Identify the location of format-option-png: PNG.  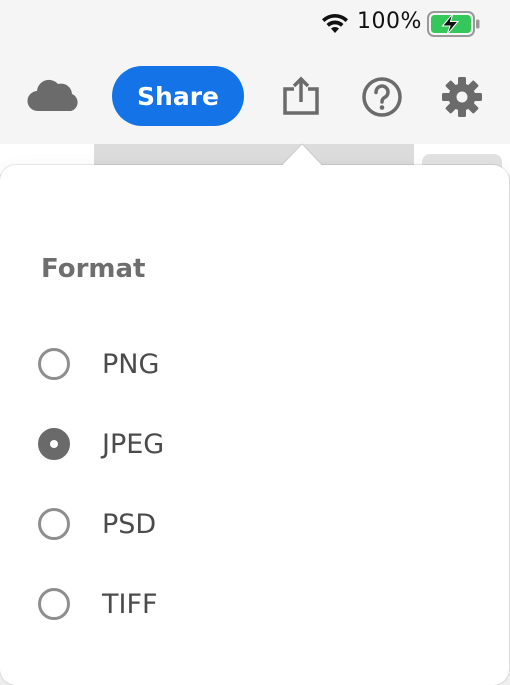
(248, 364).